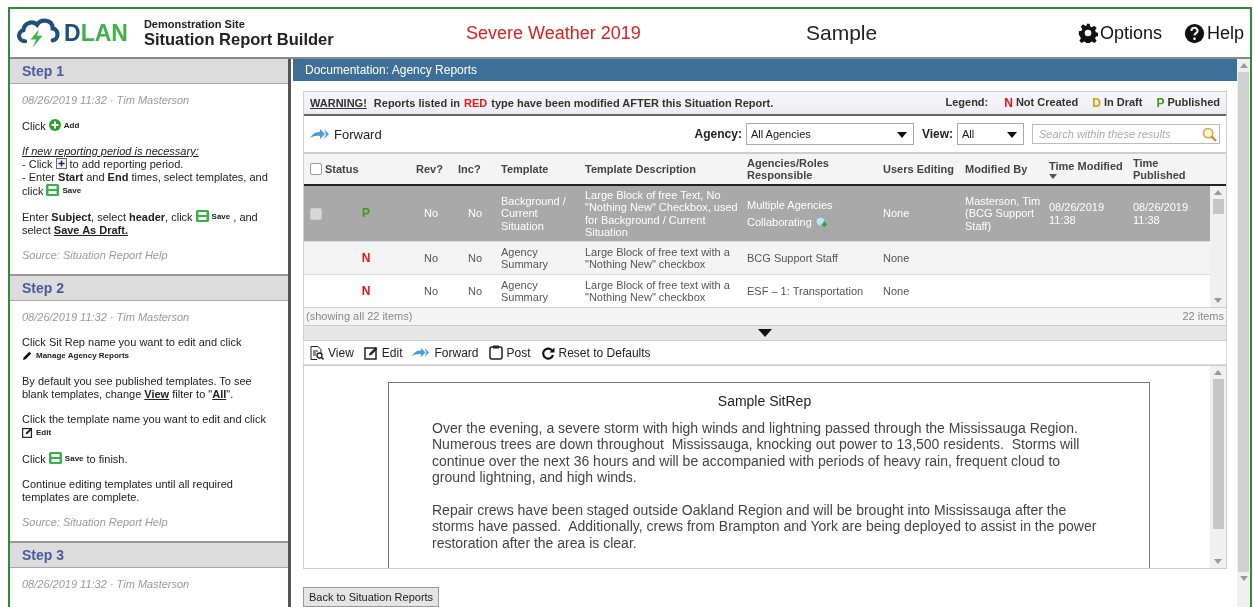 This screenshot has width=1254, height=607. What do you see at coordinates (509, 352) in the screenshot?
I see `post-button: Post` at bounding box center [509, 352].